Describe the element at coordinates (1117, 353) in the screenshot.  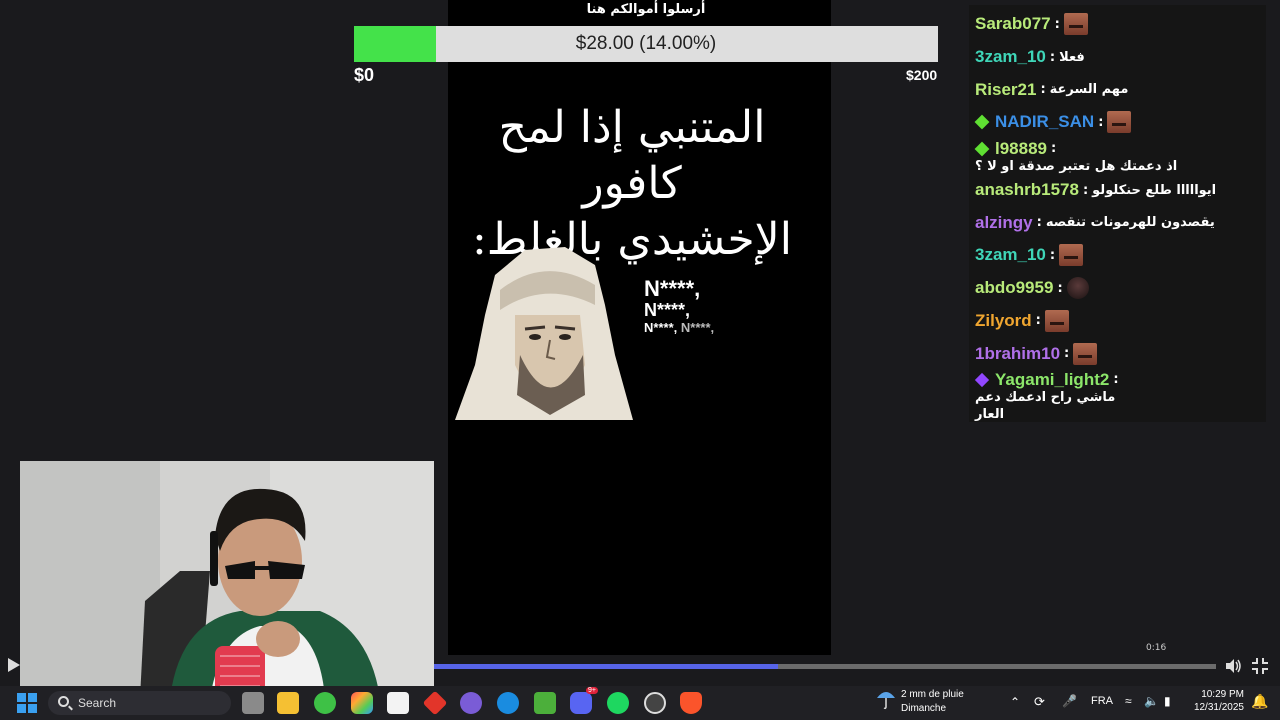
I see `chat-message: 1brahim10:` at that location.